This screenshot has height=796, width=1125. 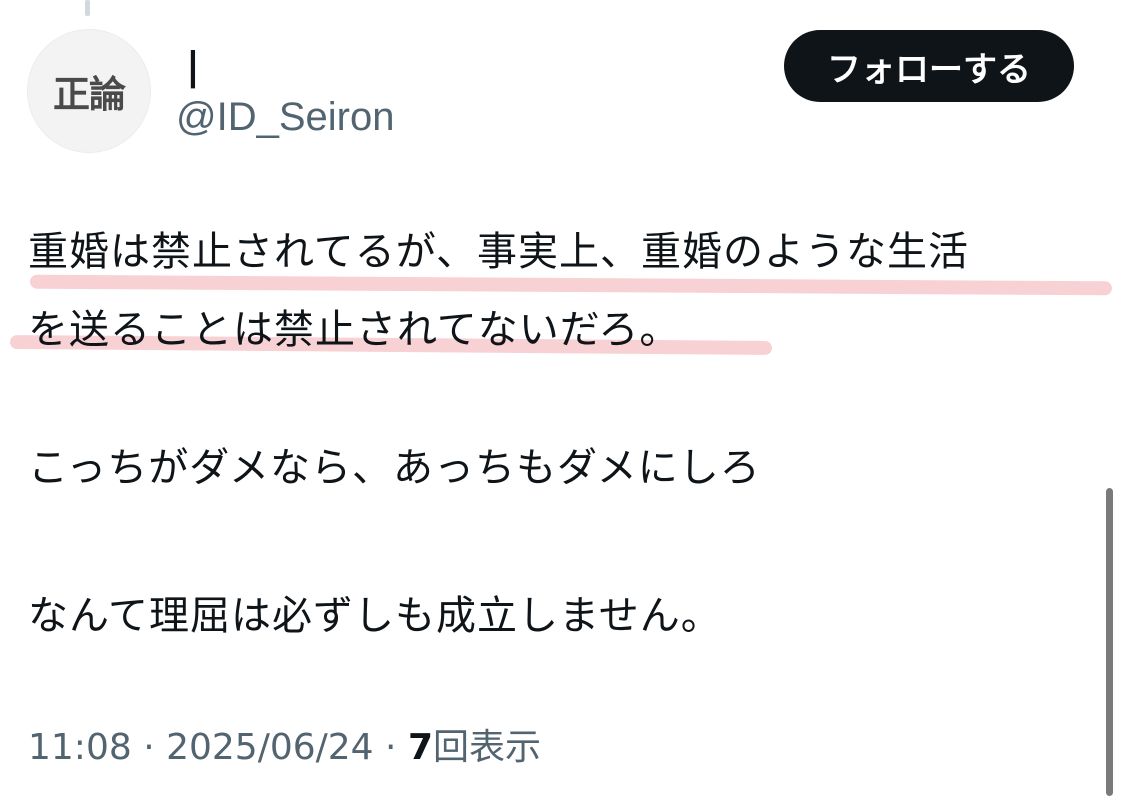 I want to click on thread-connector-line, so click(x=87, y=8).